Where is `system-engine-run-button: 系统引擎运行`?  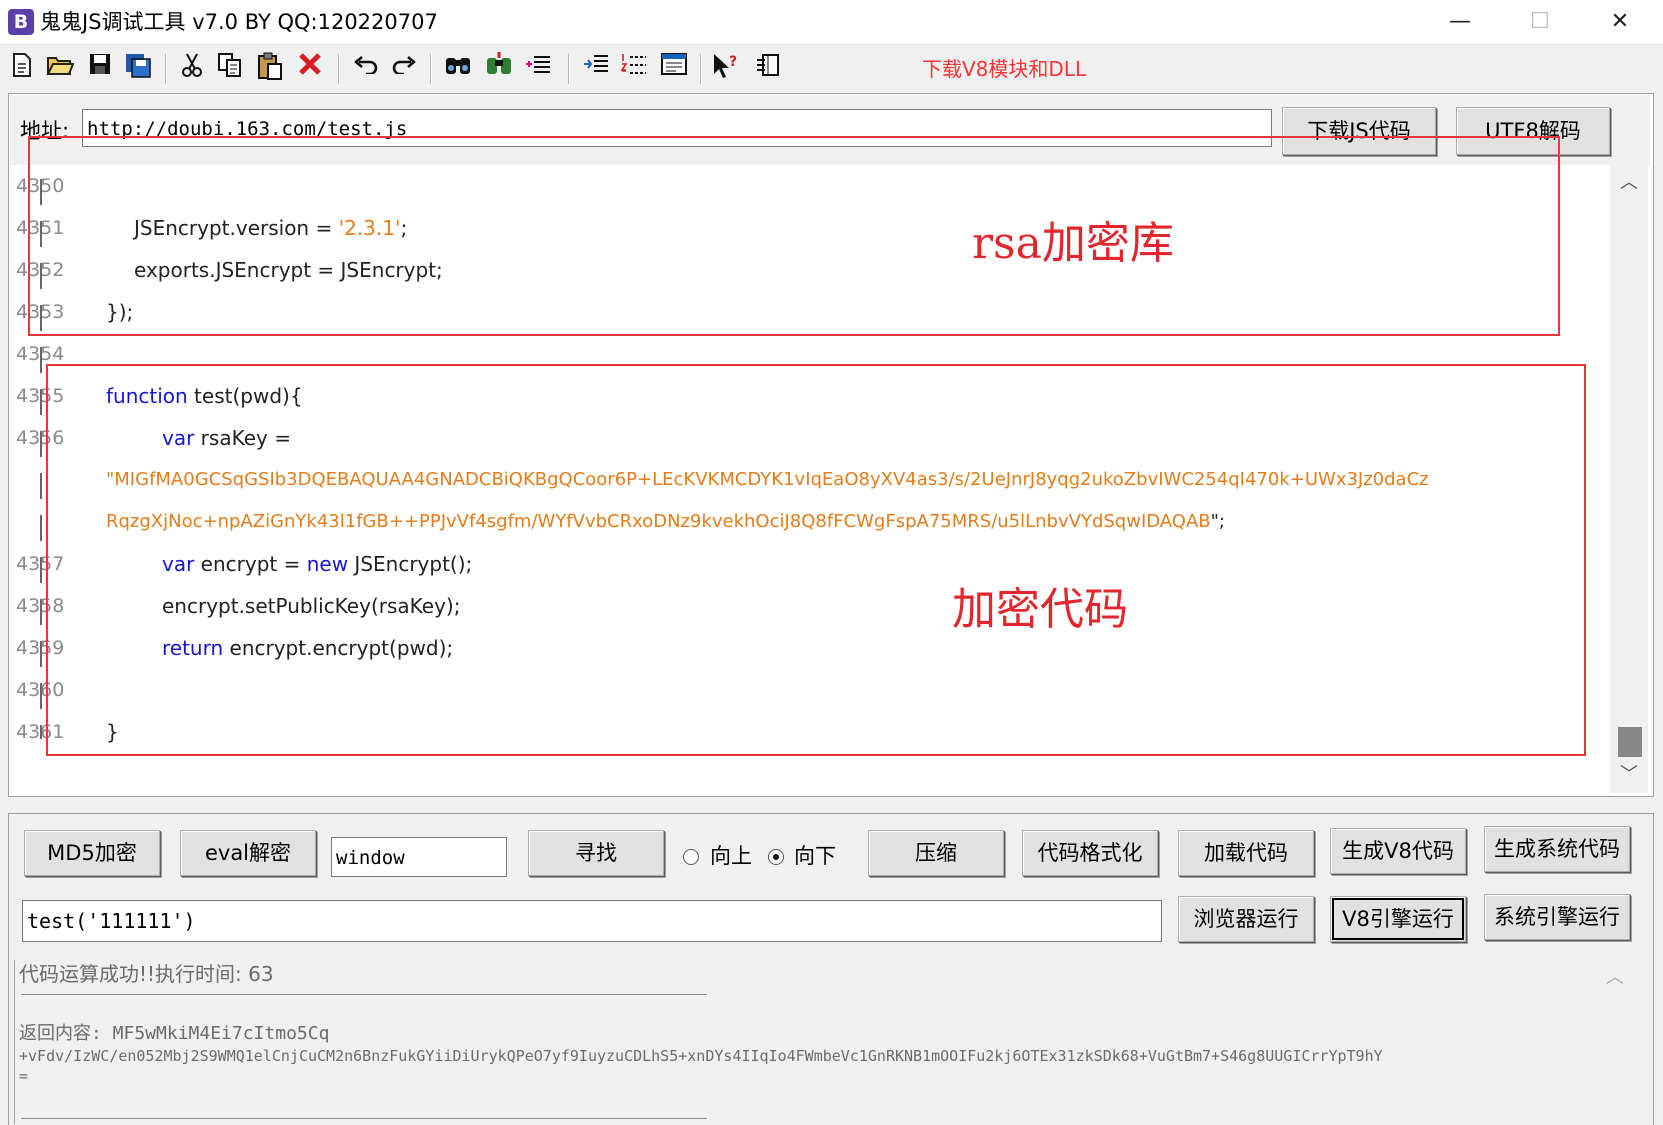 system-engine-run-button: 系统引擎运行 is located at coordinates (1557, 917).